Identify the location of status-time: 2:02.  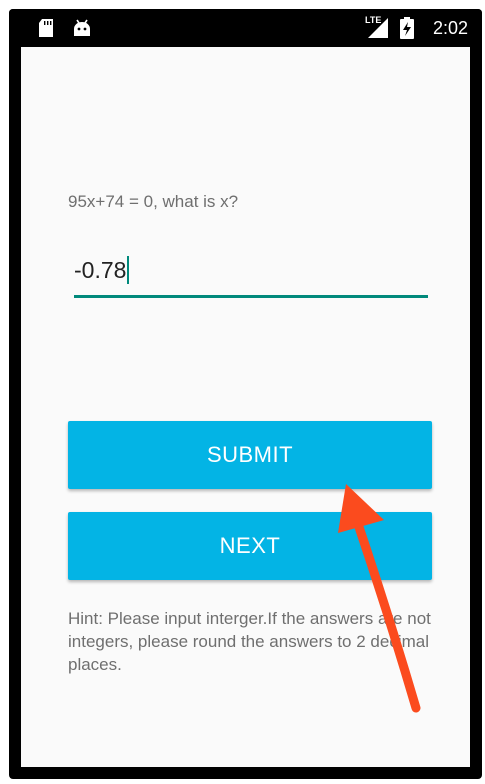
(450, 28).